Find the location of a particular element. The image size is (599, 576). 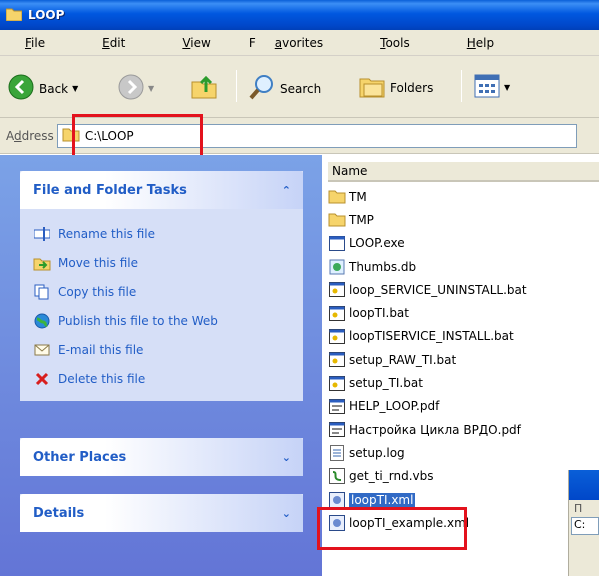

log-file-icon is located at coordinates (337, 452).